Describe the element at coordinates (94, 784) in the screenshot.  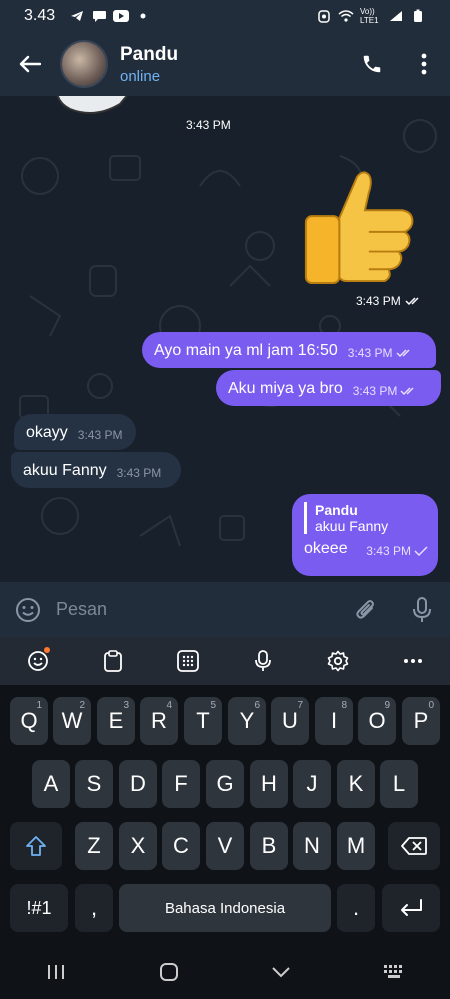
I see `key-s: S` at that location.